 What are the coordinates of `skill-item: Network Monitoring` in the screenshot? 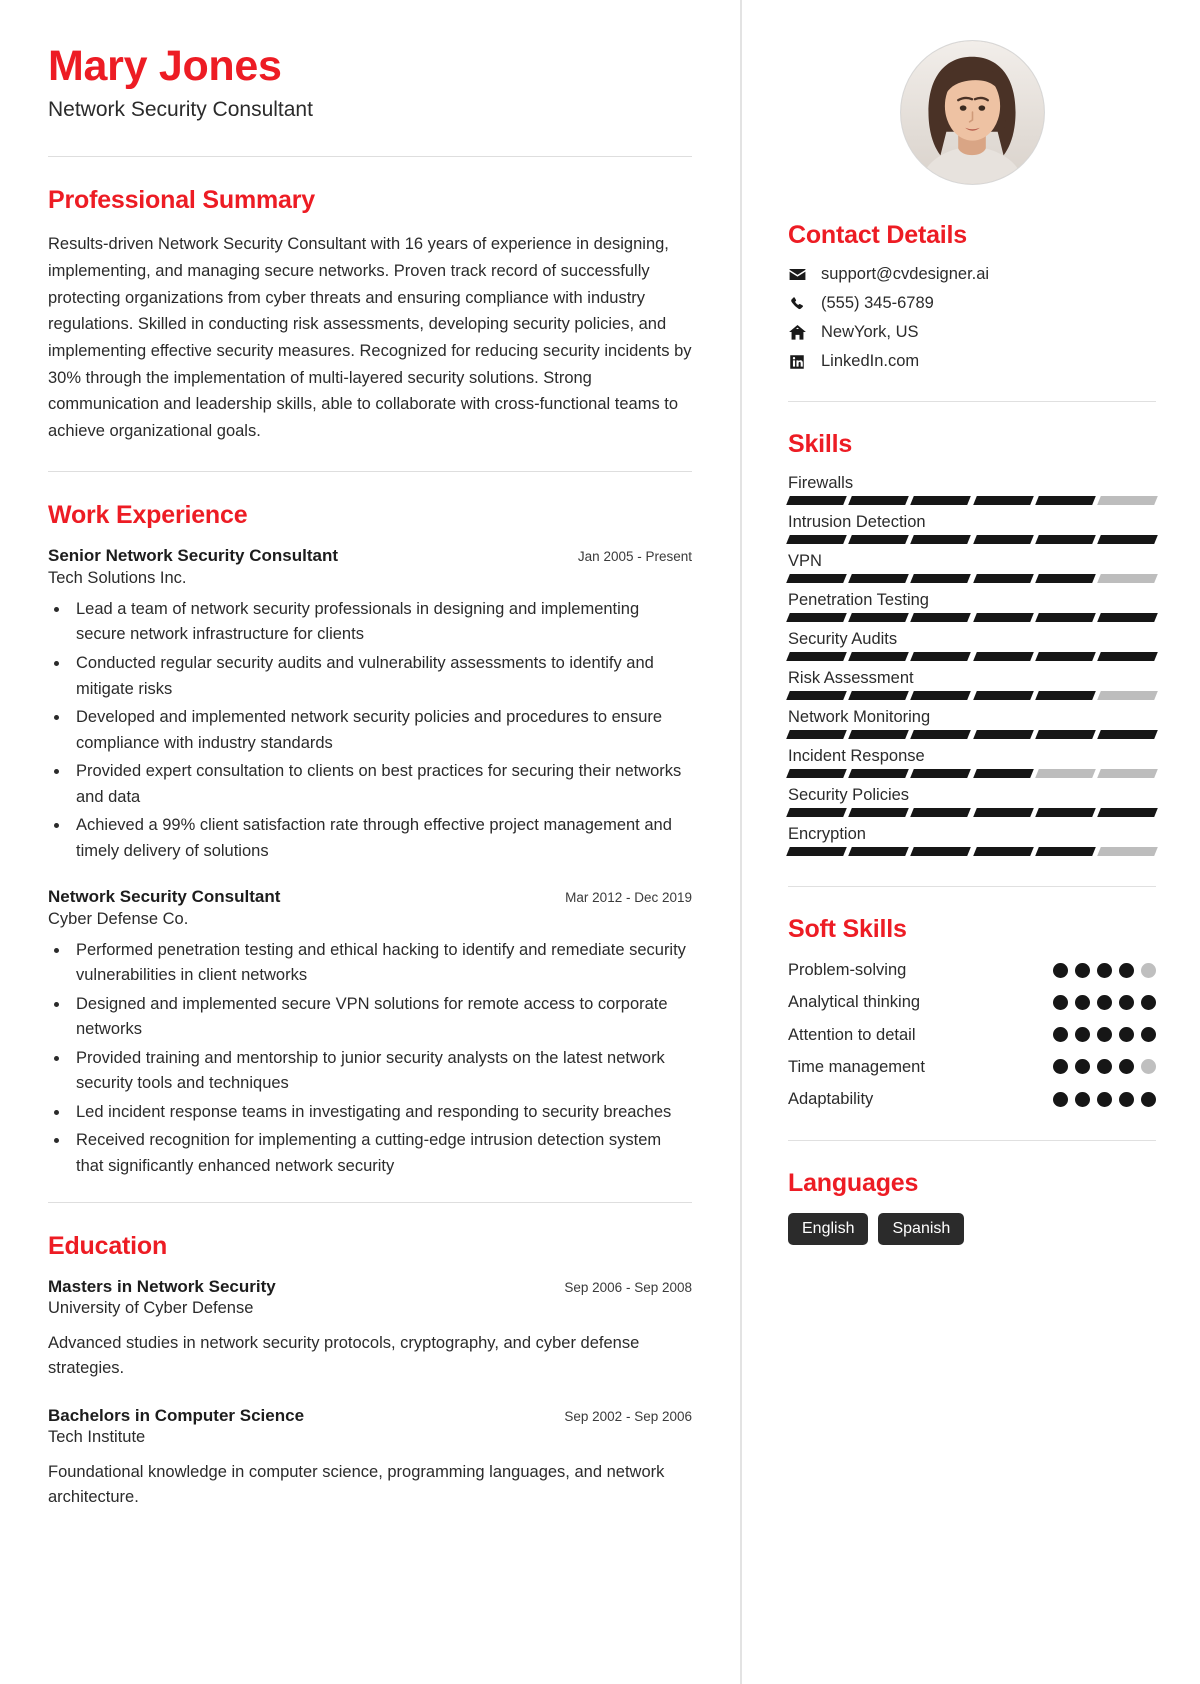 It's located at (972, 723).